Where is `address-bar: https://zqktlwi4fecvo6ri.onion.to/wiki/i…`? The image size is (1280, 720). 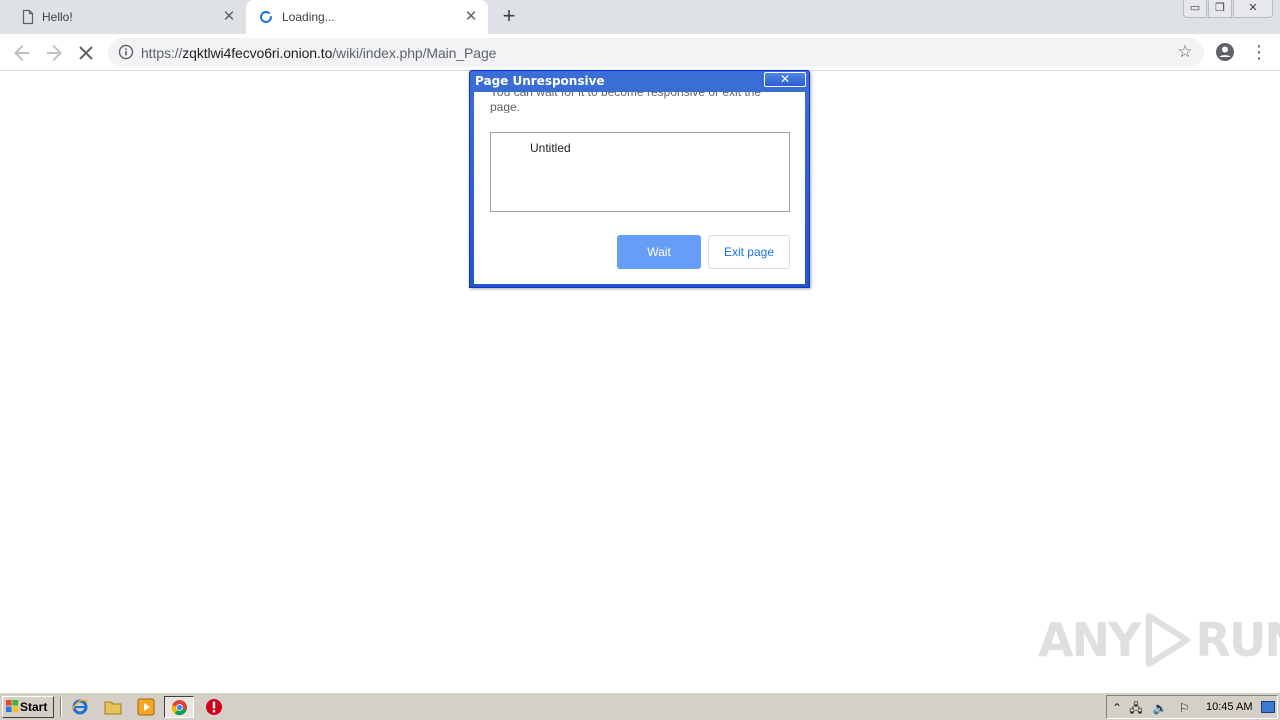 address-bar: https://zqktlwi4fecvo6ri.onion.to/wiki/i… is located at coordinates (656, 52).